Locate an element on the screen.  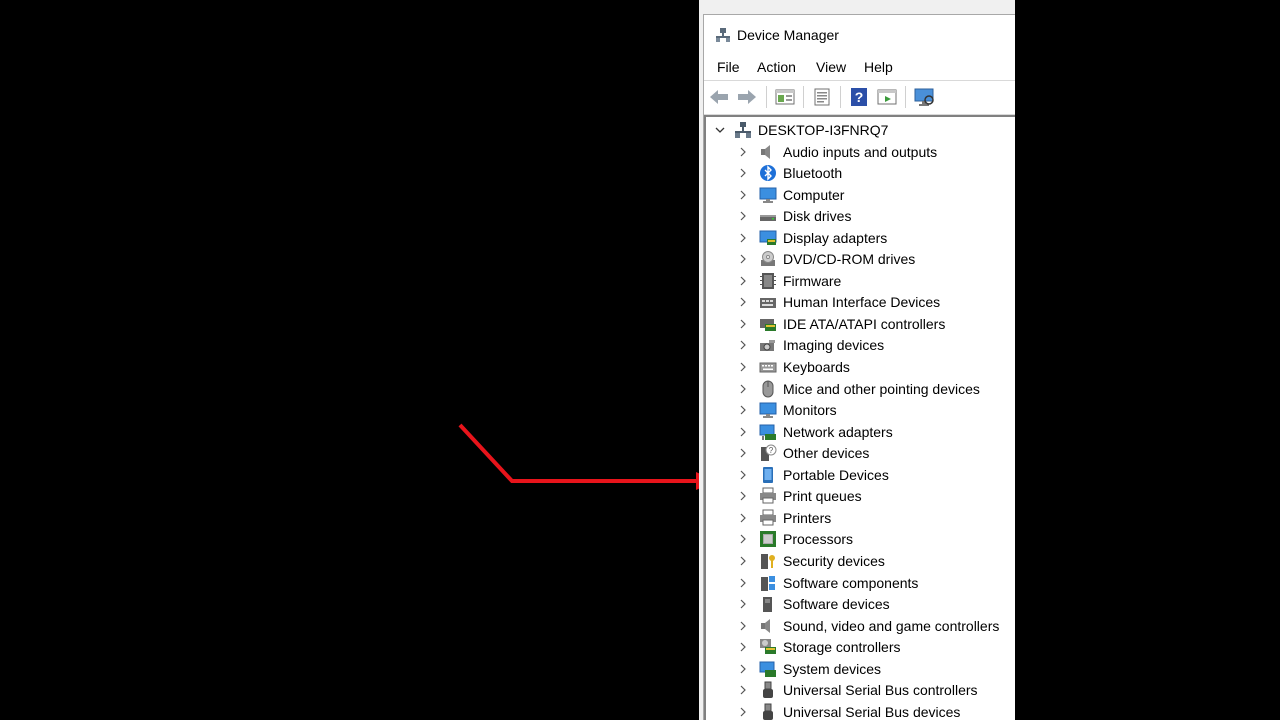
tree-item: Display adapters is located at coordinates (812, 237).